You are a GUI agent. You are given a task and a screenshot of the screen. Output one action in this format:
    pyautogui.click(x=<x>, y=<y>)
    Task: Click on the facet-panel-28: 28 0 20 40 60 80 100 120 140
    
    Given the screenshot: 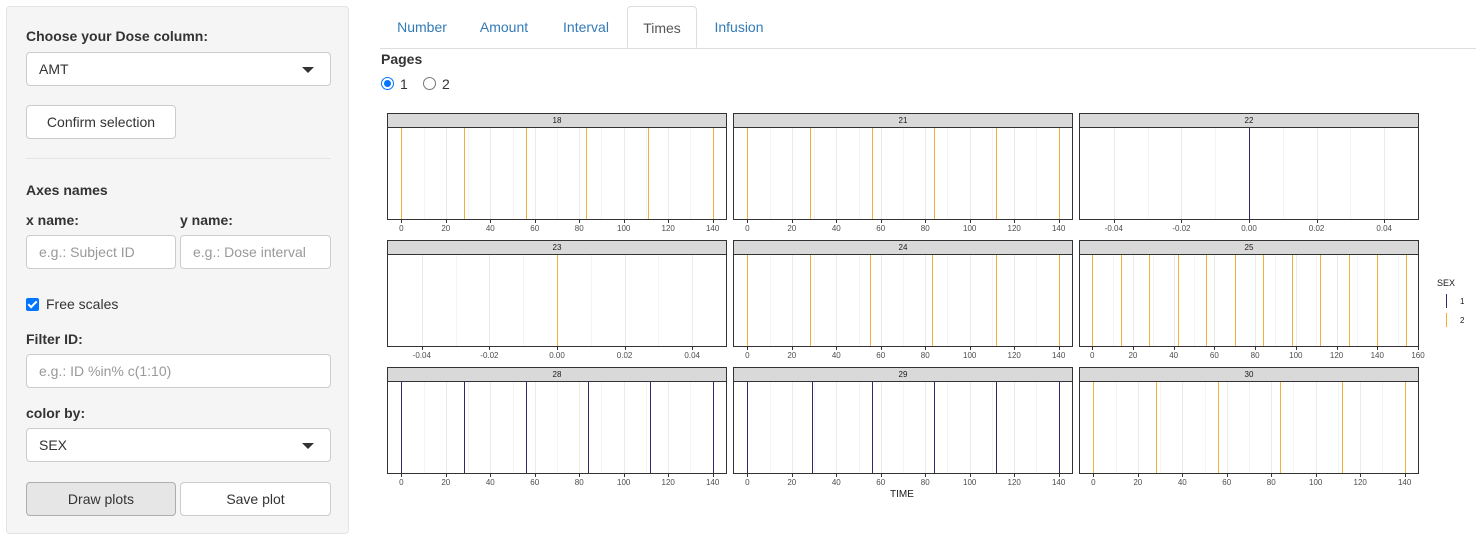 What is the action you would take?
    pyautogui.click(x=557, y=428)
    